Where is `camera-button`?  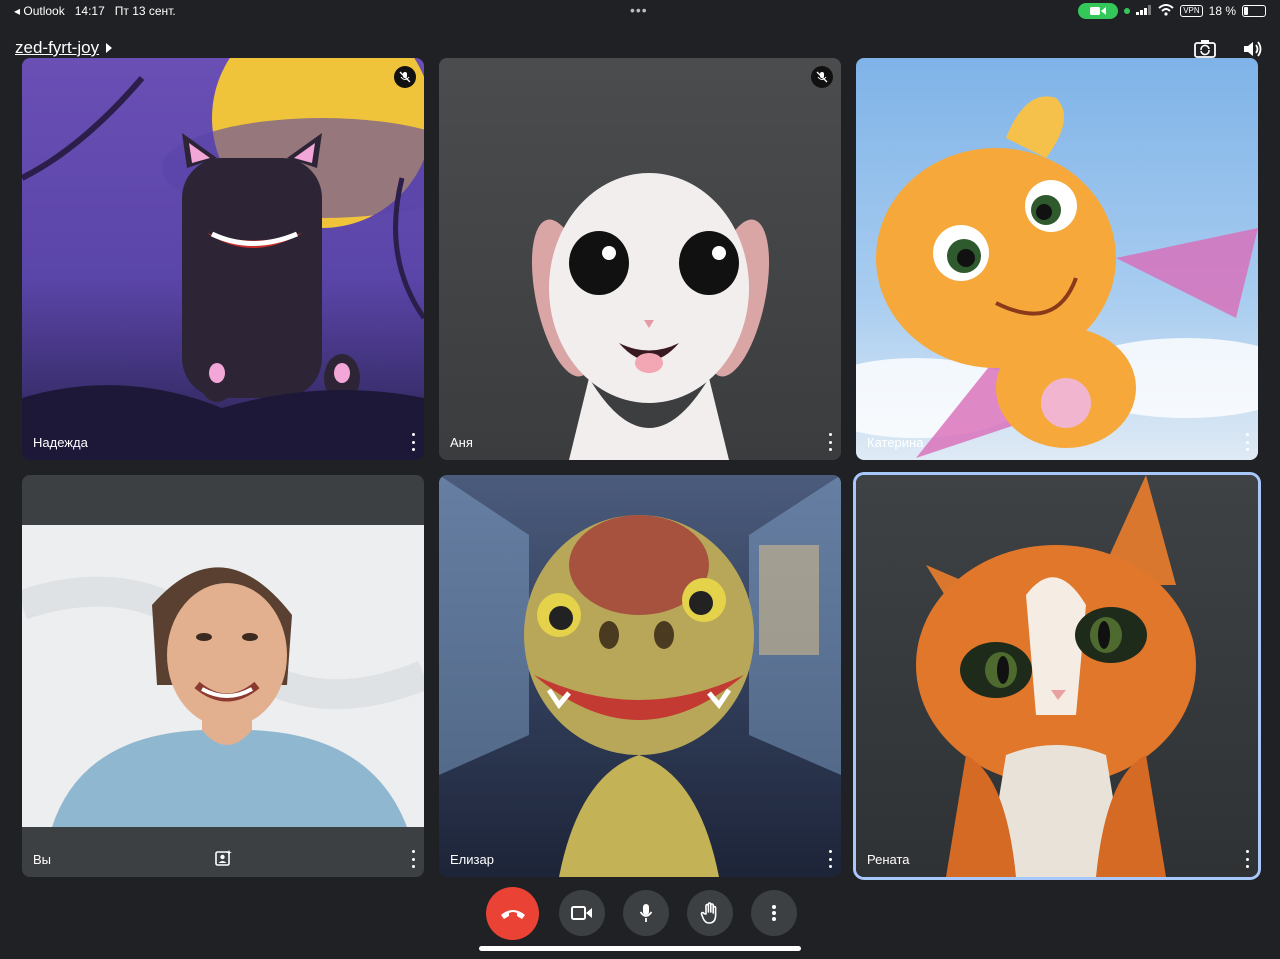 camera-button is located at coordinates (582, 913).